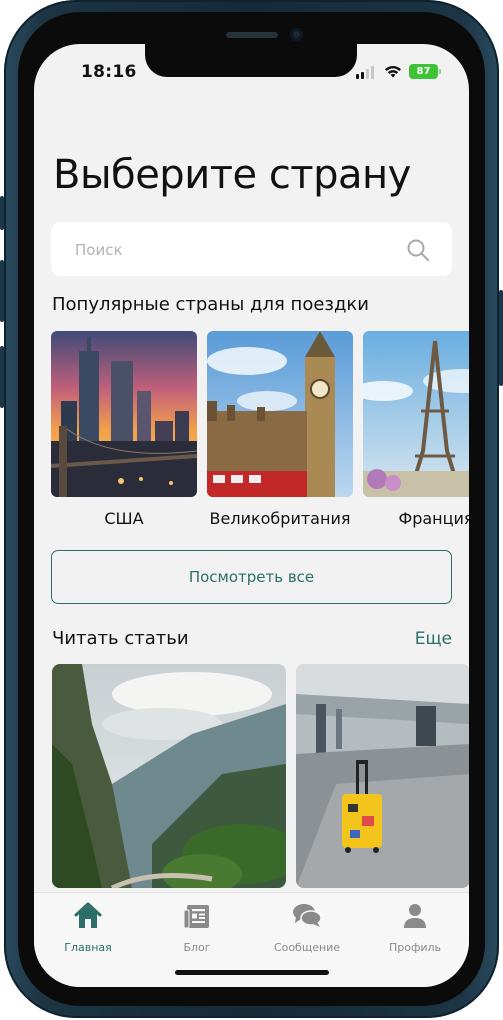 Image resolution: width=503 pixels, height=1020 pixels. I want to click on usa-photo, so click(124, 414).